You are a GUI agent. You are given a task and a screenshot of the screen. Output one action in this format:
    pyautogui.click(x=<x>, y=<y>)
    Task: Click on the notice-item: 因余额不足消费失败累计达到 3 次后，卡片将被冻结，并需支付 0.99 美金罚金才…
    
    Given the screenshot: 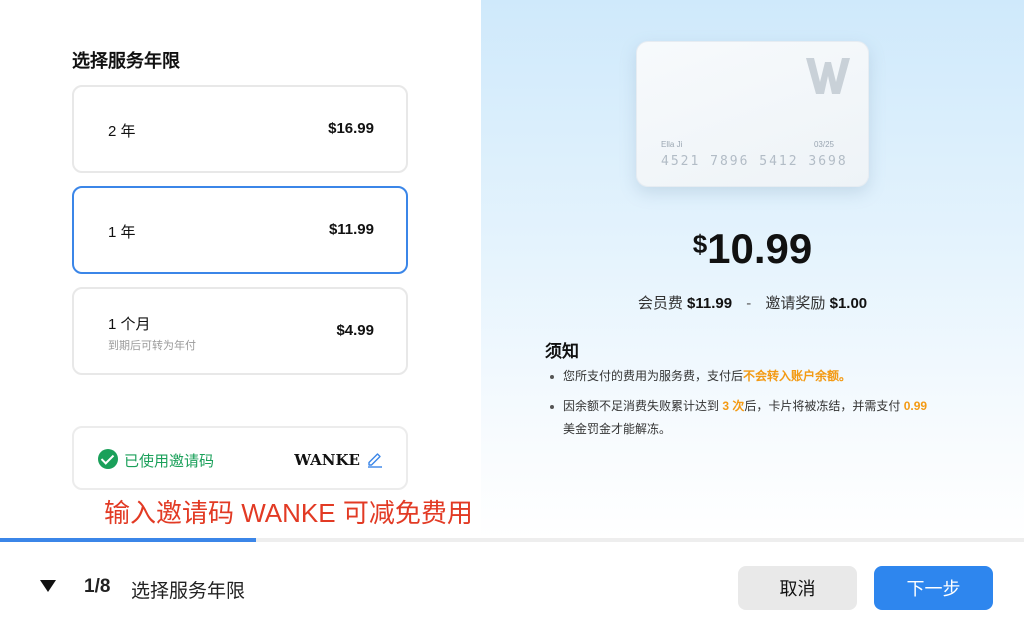 What is the action you would take?
    pyautogui.click(x=759, y=418)
    